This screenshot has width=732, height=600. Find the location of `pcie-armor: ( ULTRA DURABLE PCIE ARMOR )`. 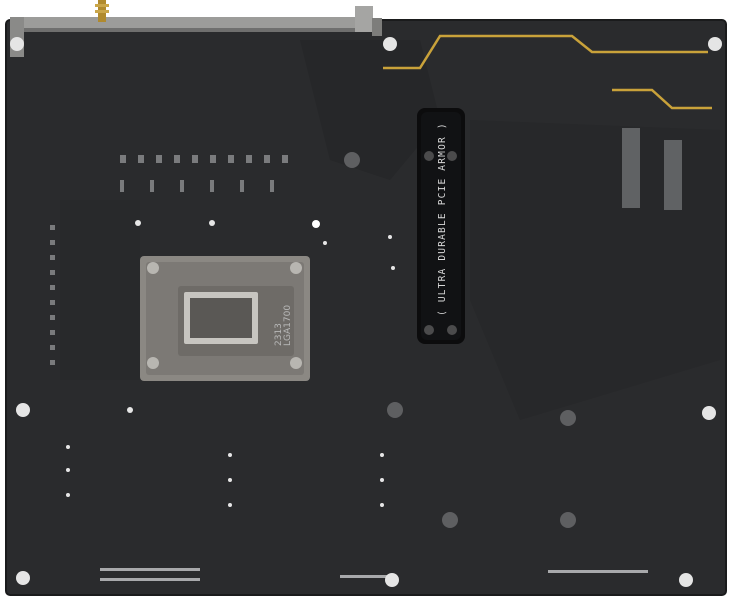

pcie-armor: ( ULTRA DURABLE PCIE ARMOR ) is located at coordinates (441, 226).